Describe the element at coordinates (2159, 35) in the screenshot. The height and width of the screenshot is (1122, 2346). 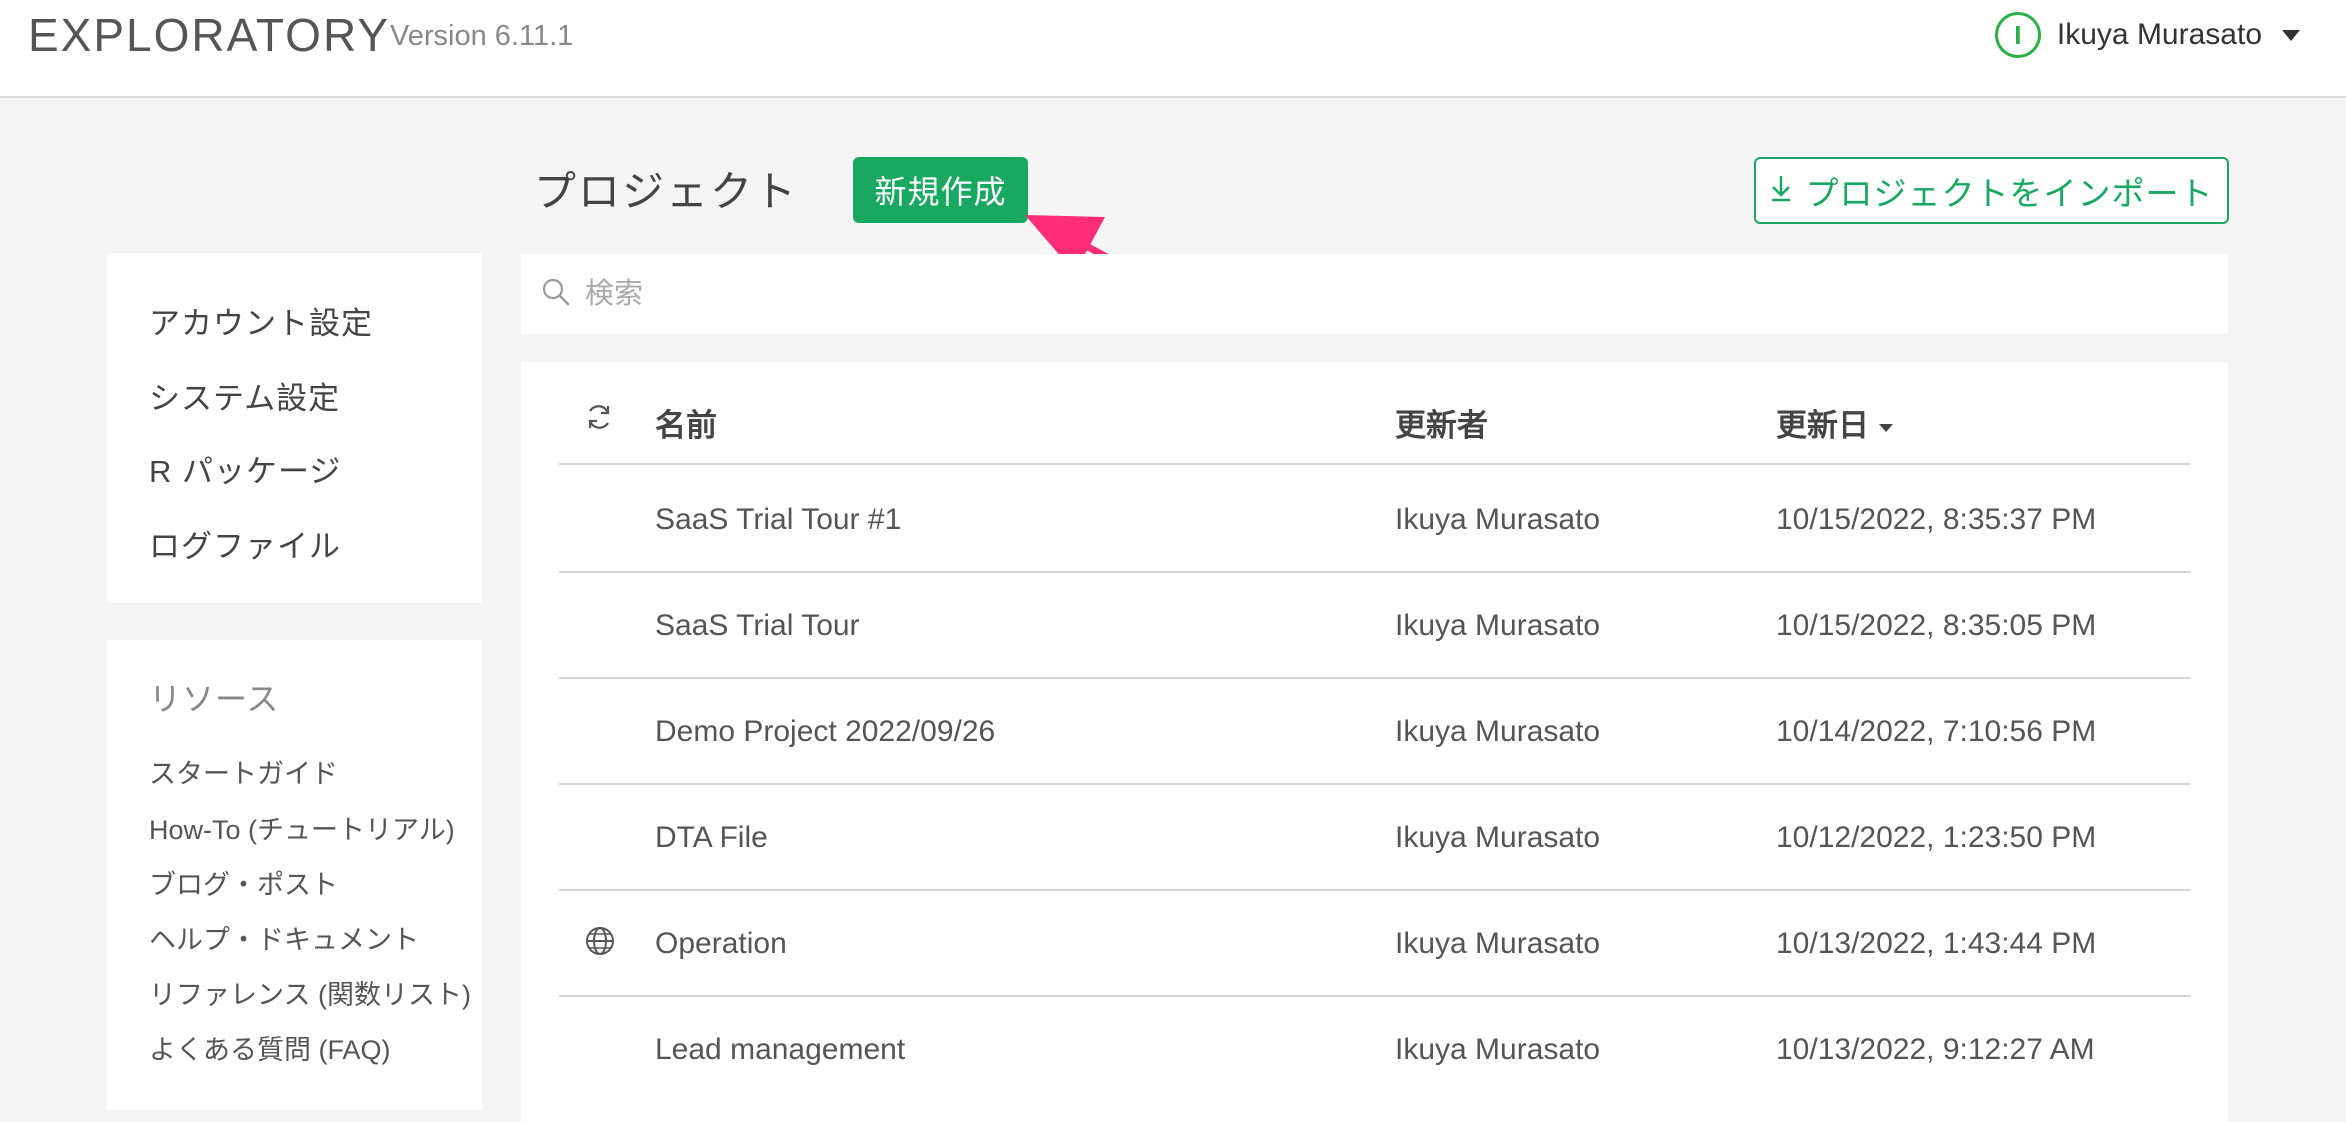
I see `user-name: Ikuya Murasato` at that location.